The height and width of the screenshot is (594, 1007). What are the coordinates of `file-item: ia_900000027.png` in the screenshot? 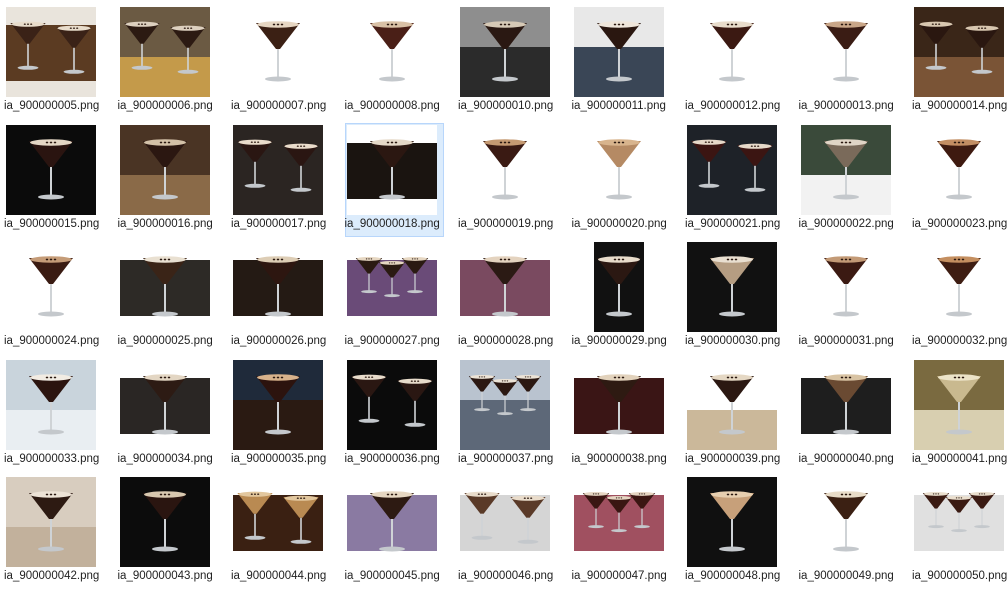 It's located at (401, 300).